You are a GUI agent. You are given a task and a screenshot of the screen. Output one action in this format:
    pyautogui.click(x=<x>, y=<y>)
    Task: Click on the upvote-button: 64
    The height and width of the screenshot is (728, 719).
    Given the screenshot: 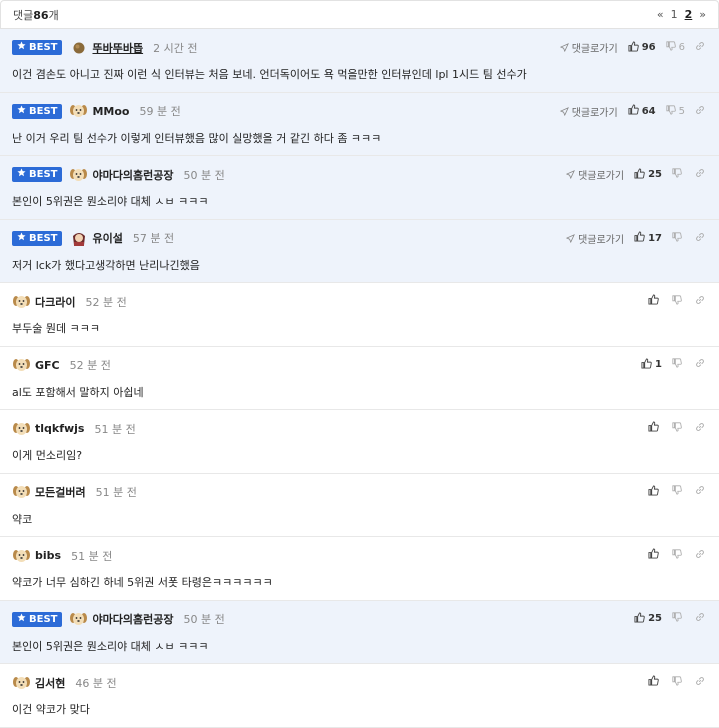 What is the action you would take?
    pyautogui.click(x=642, y=111)
    